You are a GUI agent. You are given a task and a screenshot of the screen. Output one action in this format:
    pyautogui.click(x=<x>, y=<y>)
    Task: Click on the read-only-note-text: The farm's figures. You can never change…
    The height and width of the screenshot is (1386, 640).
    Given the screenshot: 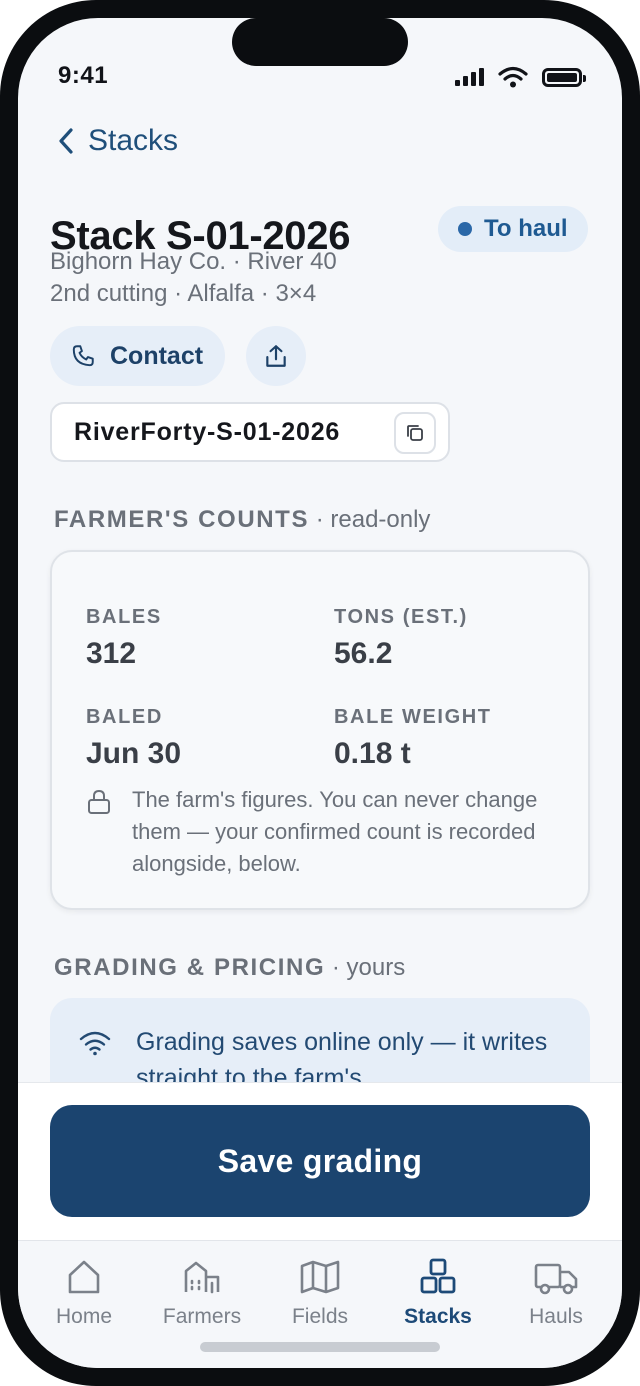 What is the action you would take?
    pyautogui.click(x=335, y=831)
    